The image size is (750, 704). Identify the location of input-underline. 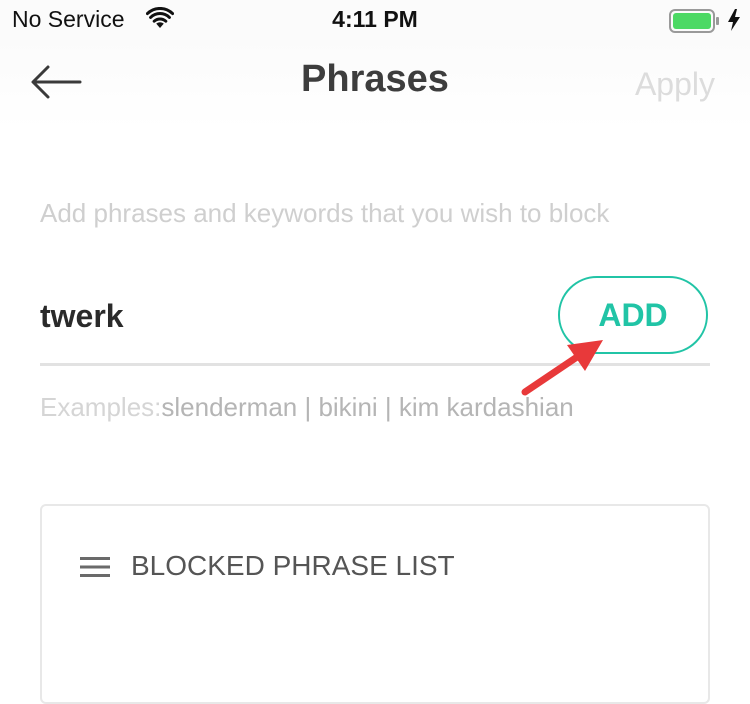
(375, 364).